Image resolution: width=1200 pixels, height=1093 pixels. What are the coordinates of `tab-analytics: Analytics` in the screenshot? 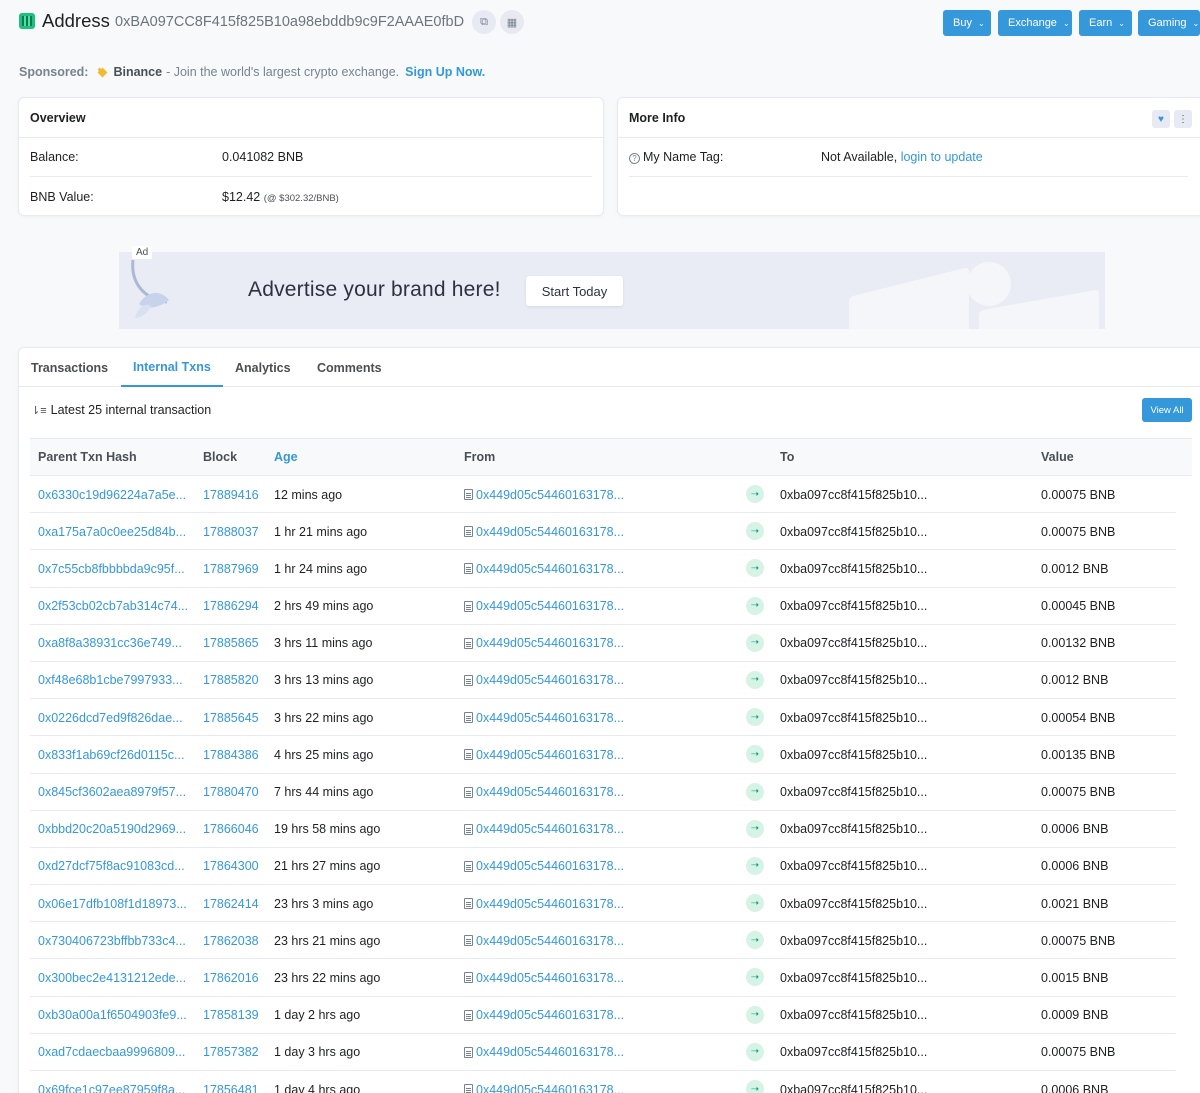 It's located at (263, 367).